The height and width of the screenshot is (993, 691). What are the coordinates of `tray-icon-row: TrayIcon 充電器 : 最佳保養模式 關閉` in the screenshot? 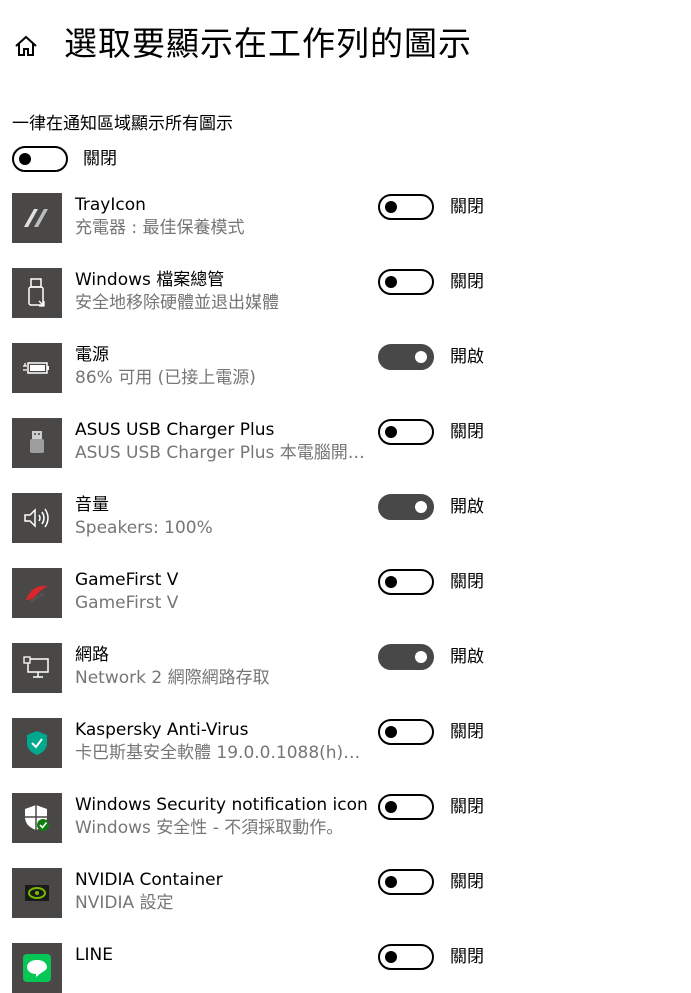 It's located at (345, 216).